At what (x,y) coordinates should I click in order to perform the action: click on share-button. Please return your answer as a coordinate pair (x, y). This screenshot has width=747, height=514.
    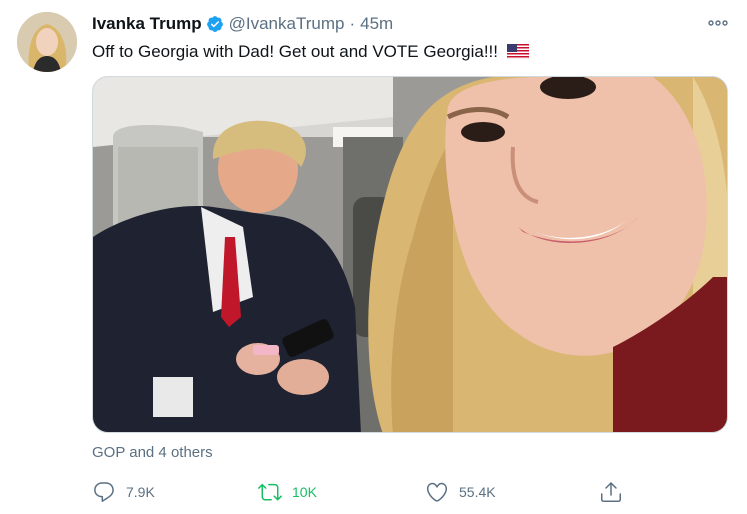
    Looking at the image, I should click on (611, 492).